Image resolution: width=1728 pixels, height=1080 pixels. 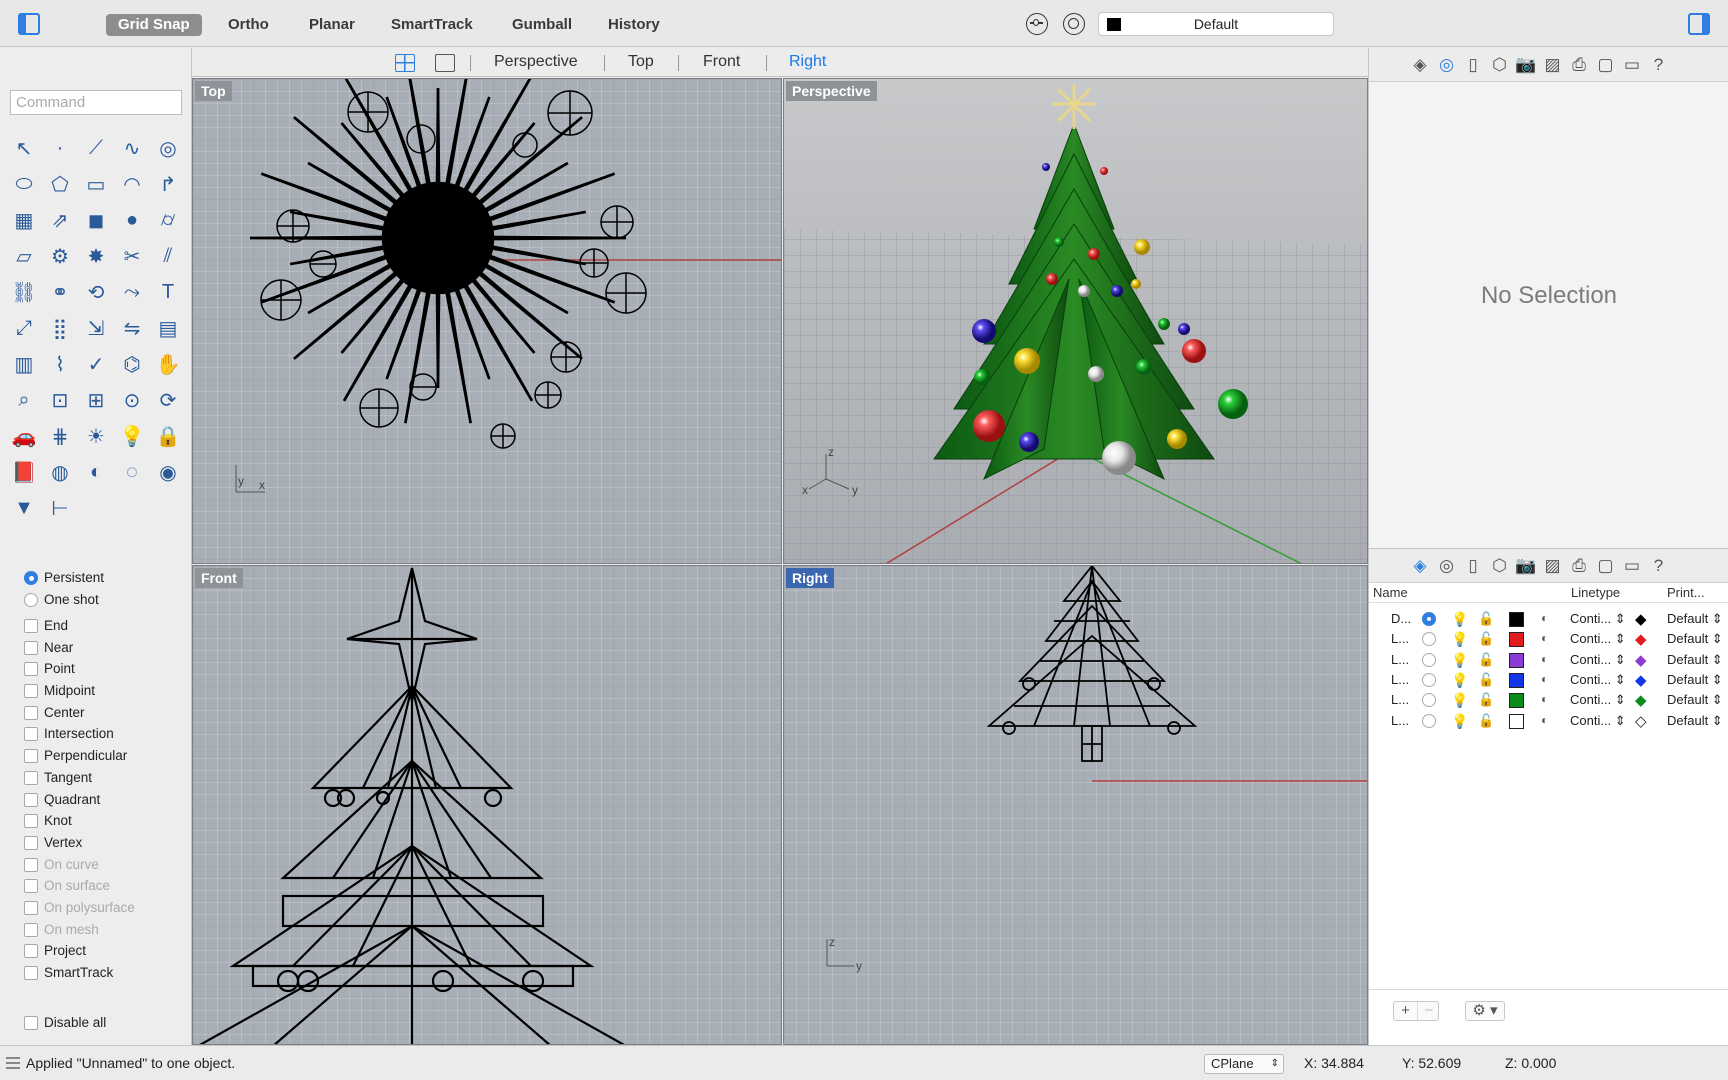 I want to click on gumball-toggle: Gumball, so click(x=542, y=25).